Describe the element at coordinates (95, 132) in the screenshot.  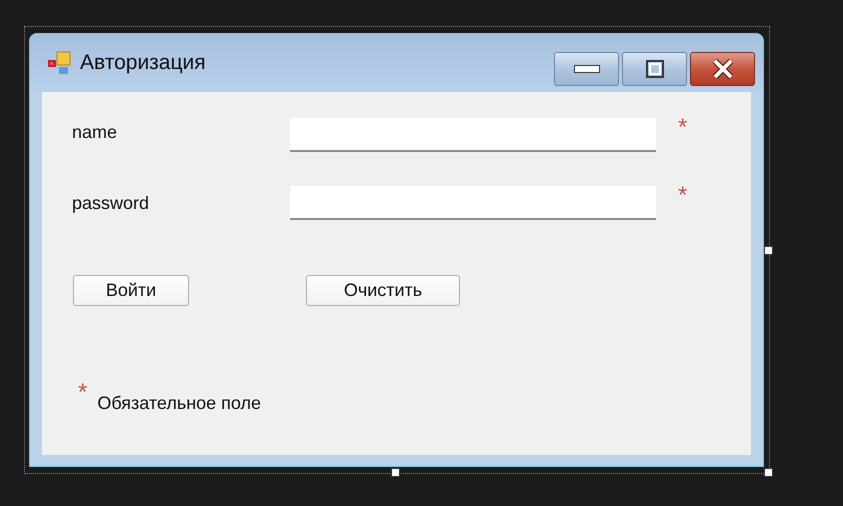
I see `field-label: name` at that location.